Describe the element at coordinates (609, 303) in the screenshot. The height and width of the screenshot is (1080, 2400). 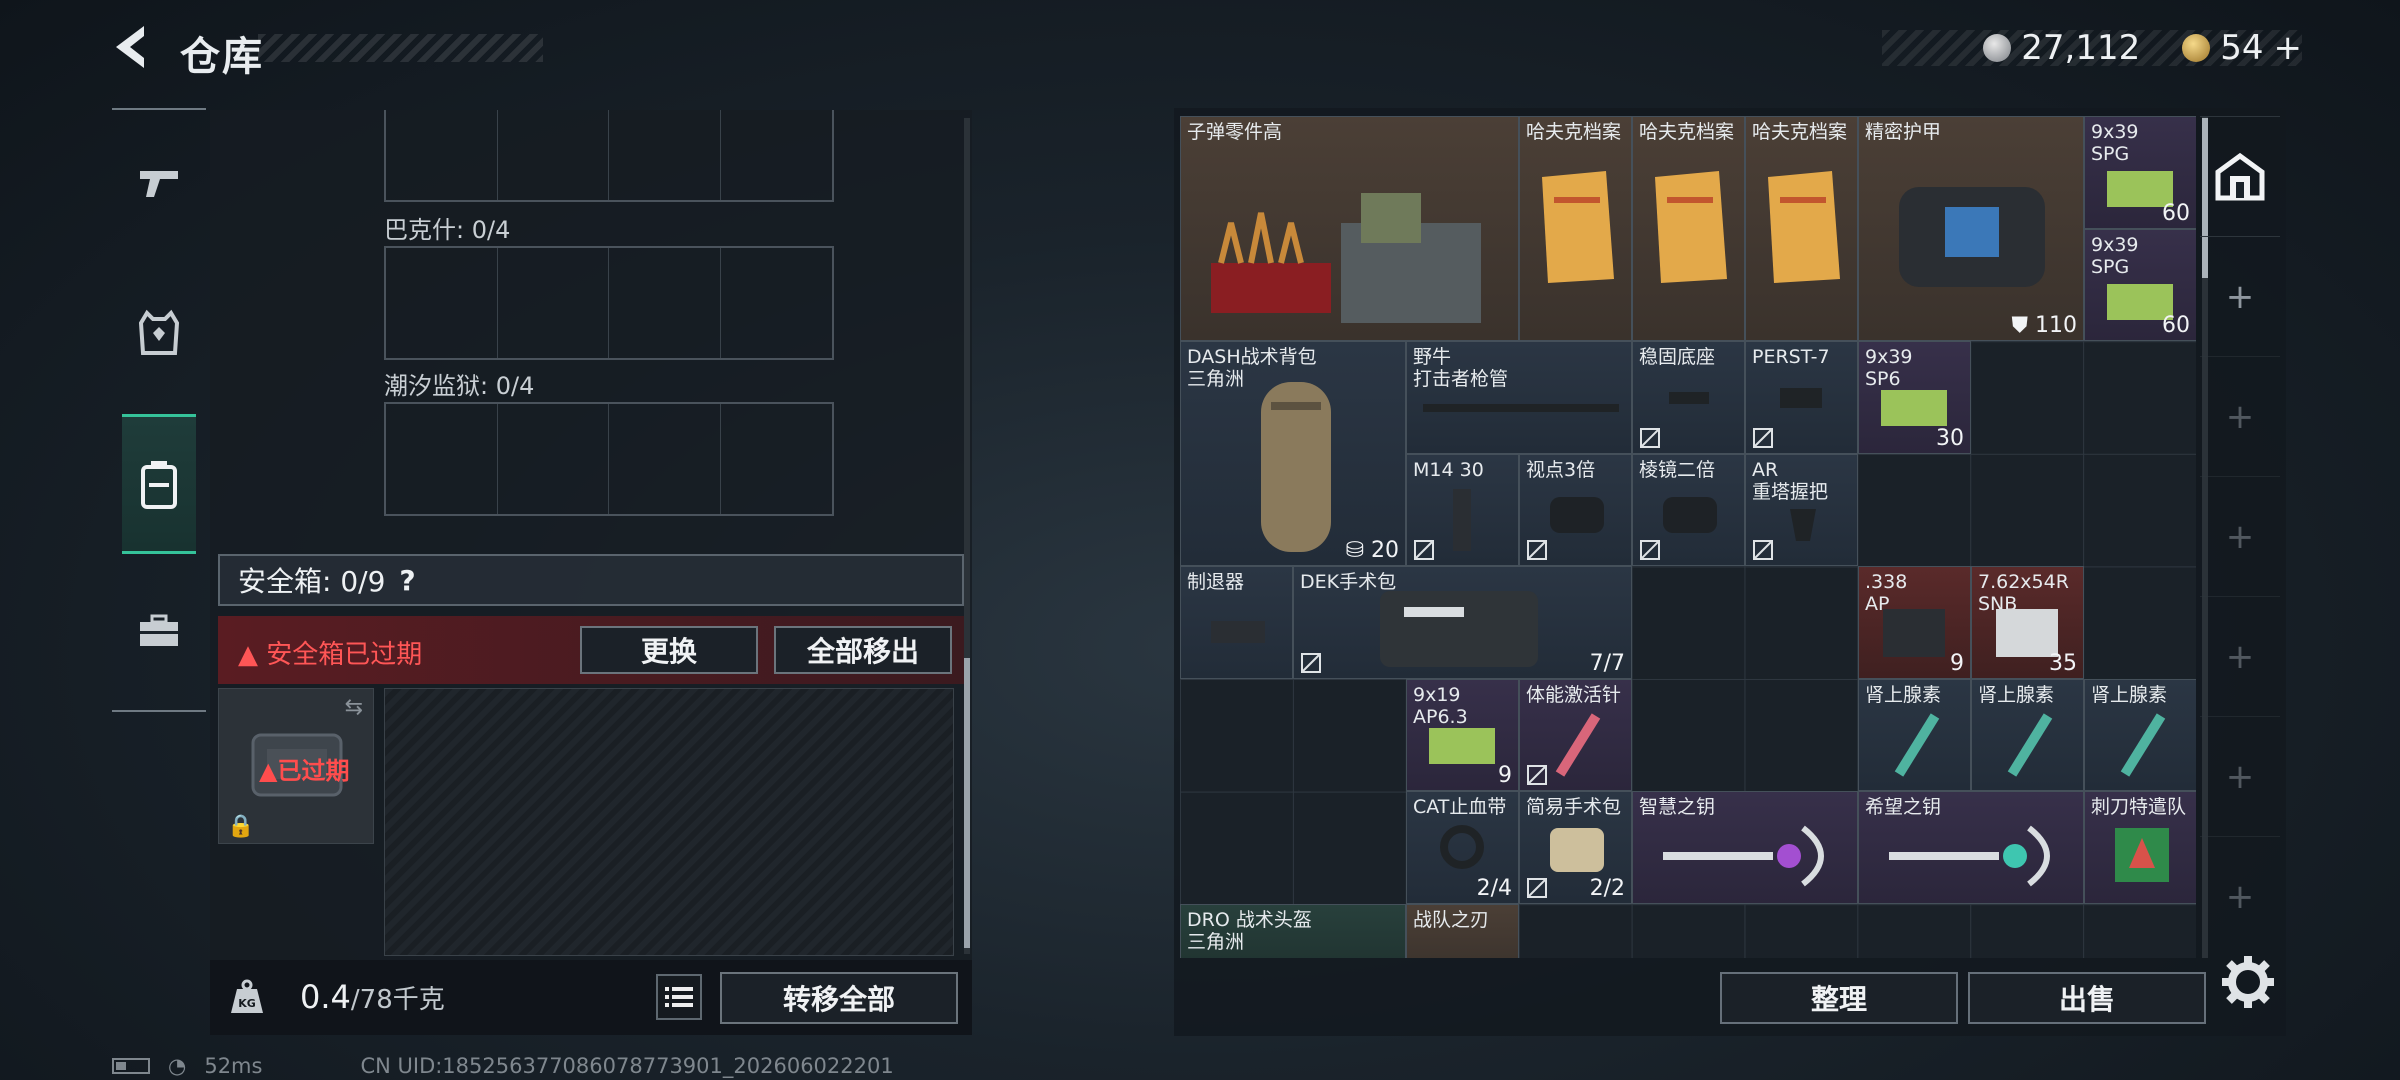
I see `bakeshi-slots` at that location.